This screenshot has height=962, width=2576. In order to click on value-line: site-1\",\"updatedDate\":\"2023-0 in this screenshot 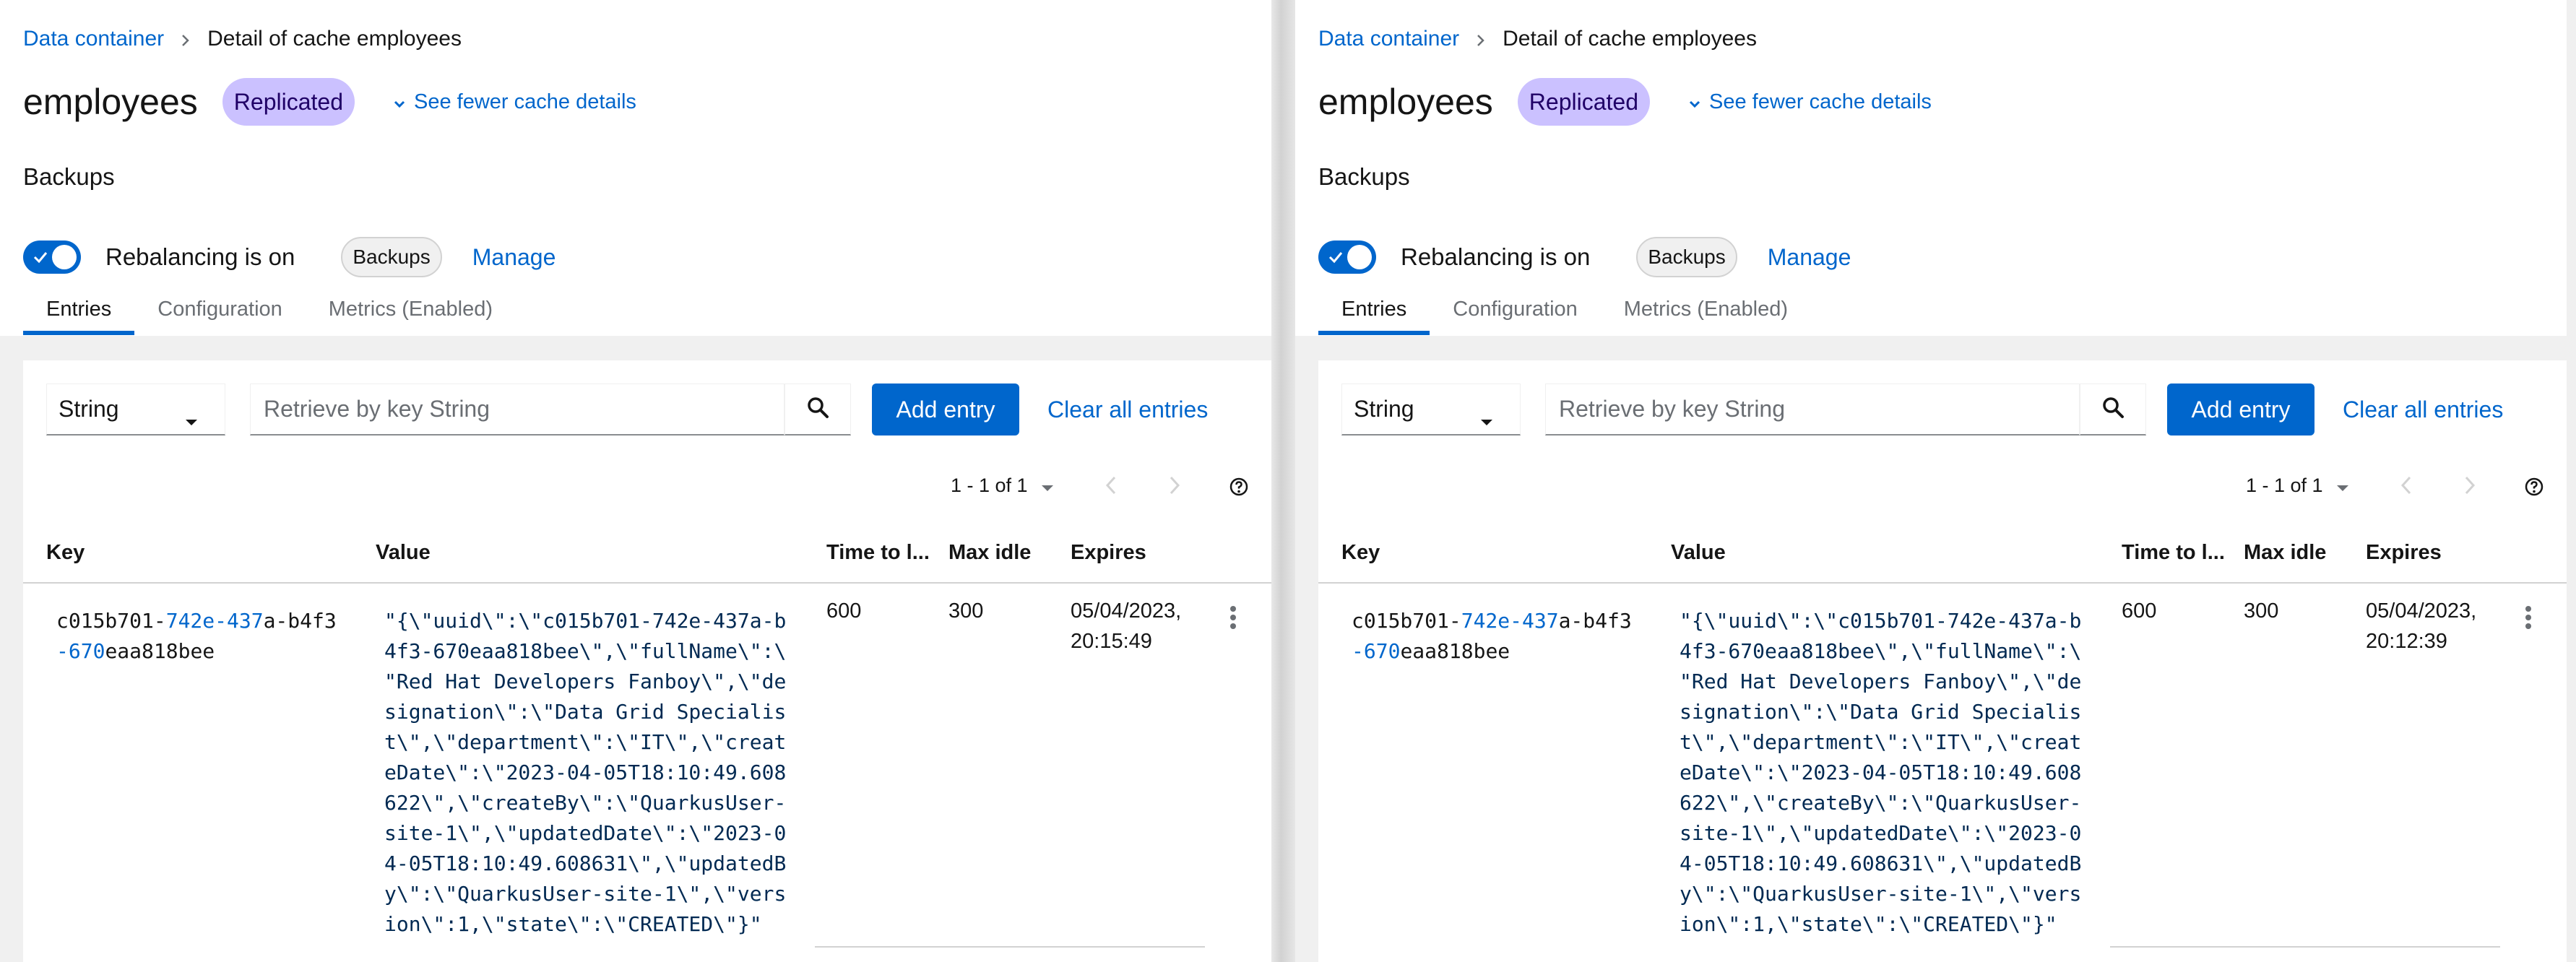, I will do `click(1881, 833)`.